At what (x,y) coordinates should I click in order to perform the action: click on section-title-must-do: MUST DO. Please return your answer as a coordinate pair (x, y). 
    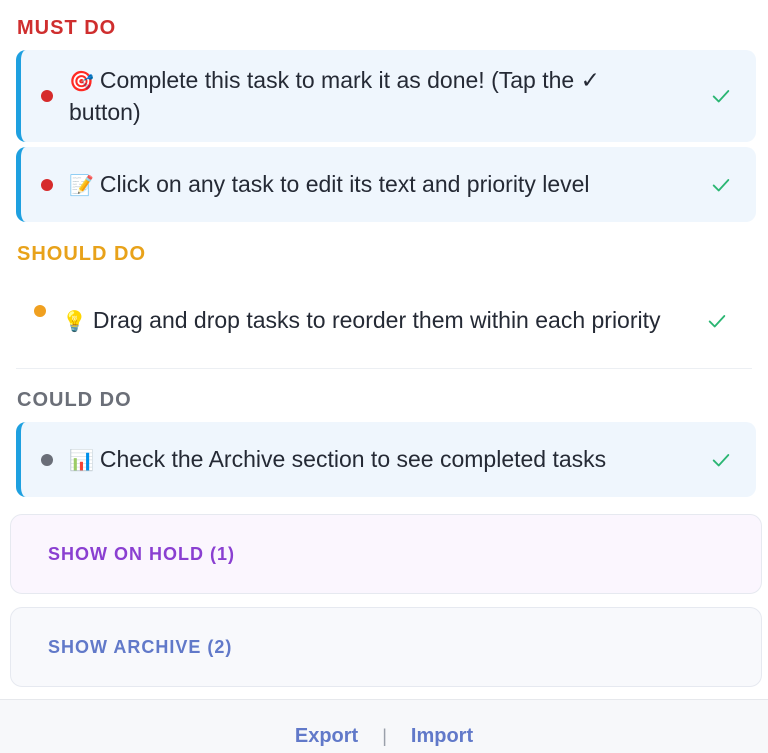
    Looking at the image, I should click on (67, 28).